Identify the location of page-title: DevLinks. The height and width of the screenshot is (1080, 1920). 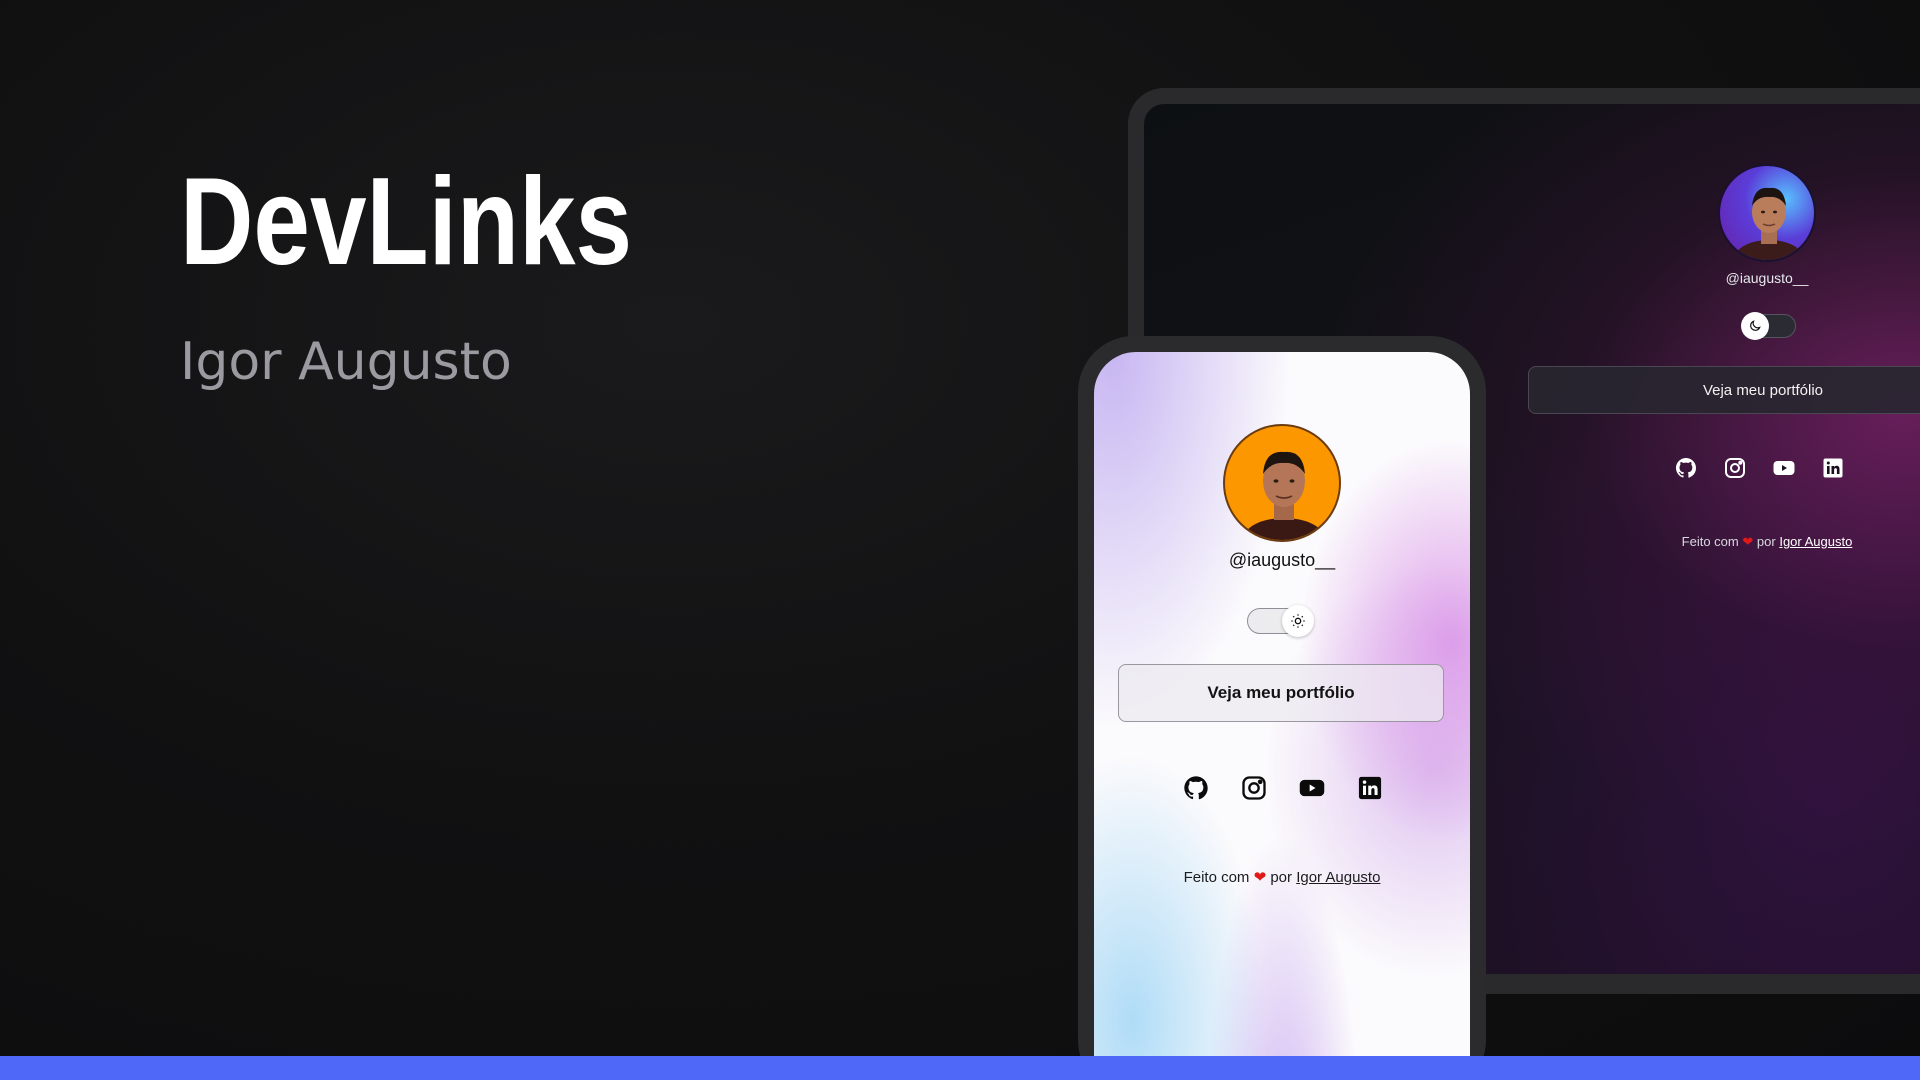
(406, 222).